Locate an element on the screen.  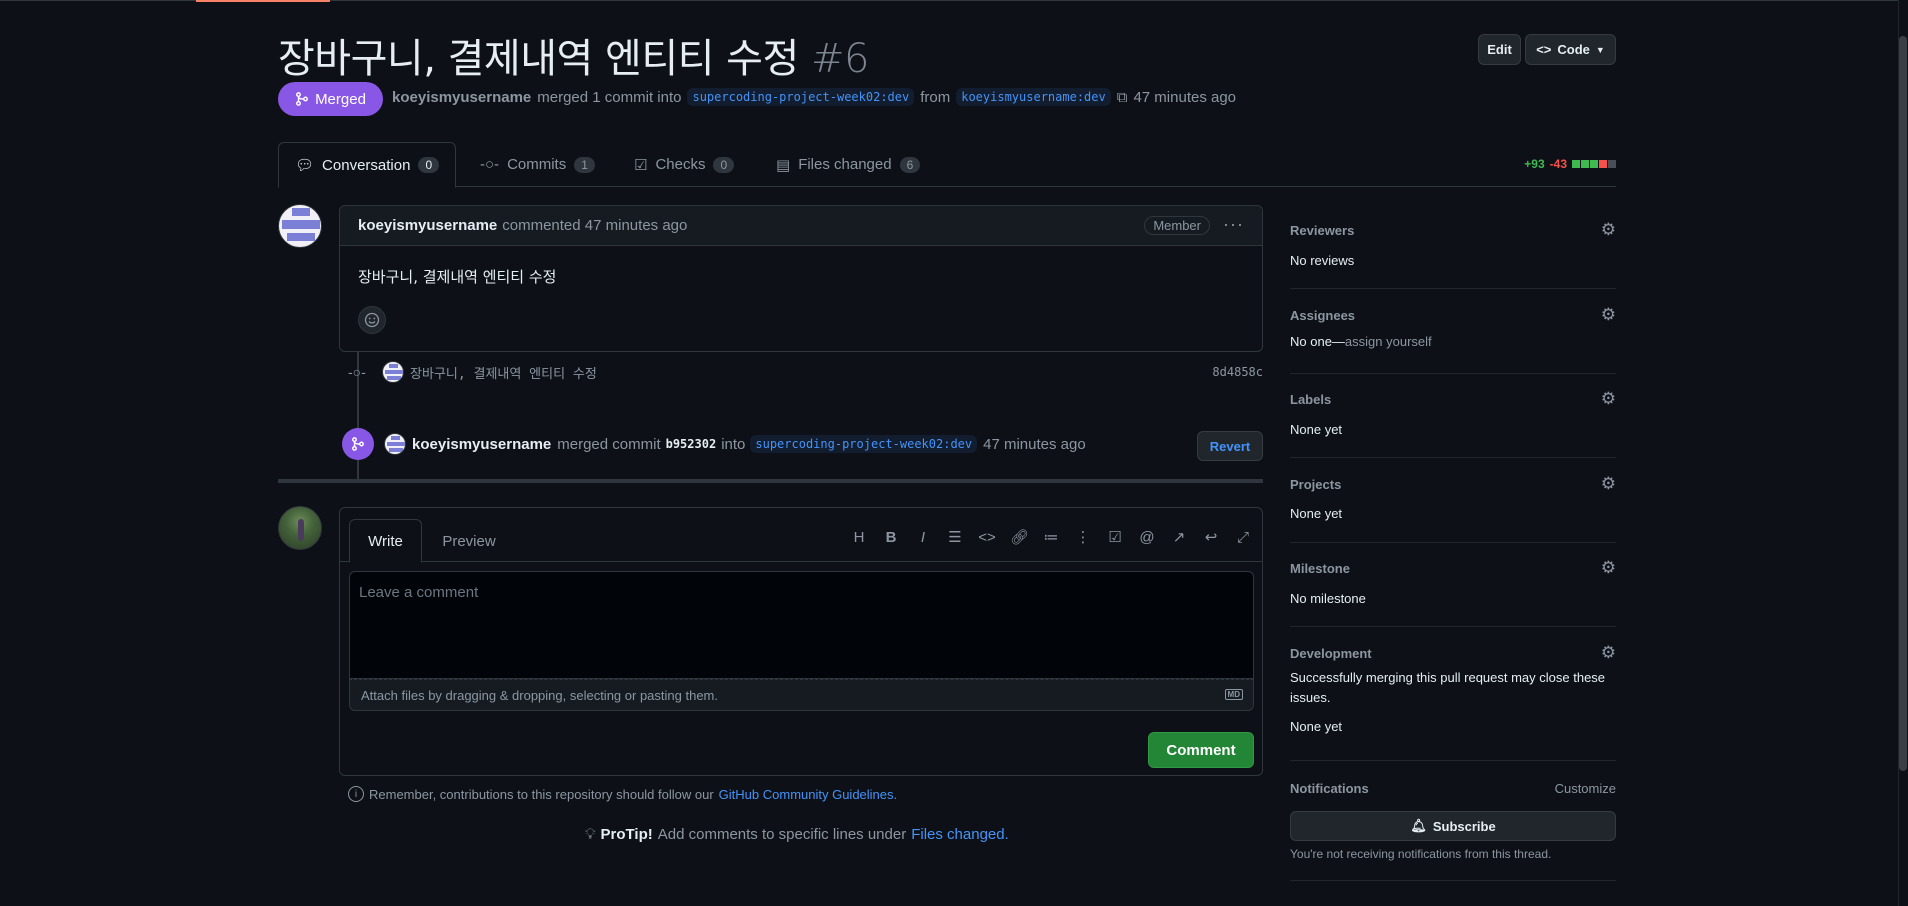
tab-checks: ☑ Checks 0 is located at coordinates (684, 164).